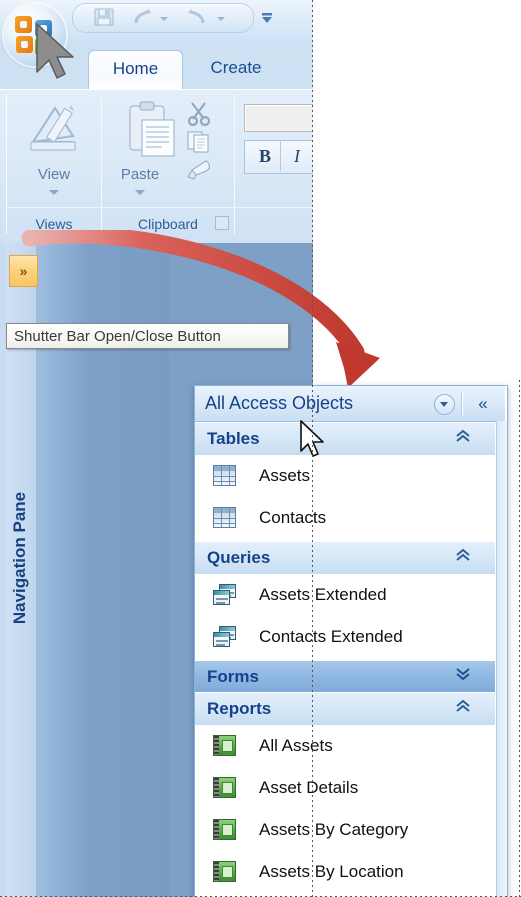 The image size is (521, 897). Describe the element at coordinates (345, 746) in the screenshot. I see `list-item: All Assets` at that location.